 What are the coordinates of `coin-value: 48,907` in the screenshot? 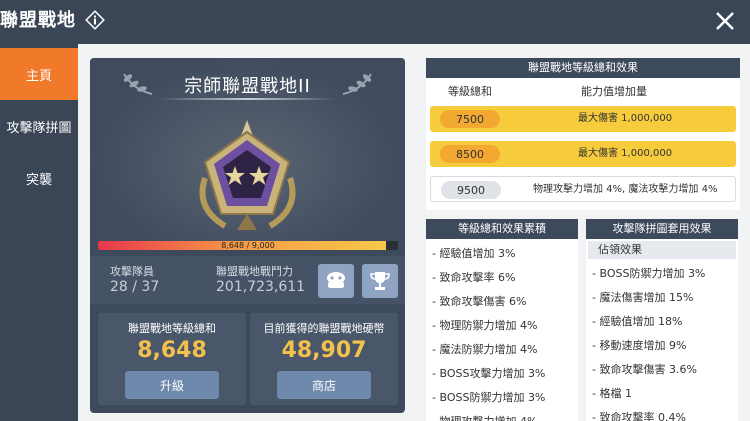 It's located at (324, 350).